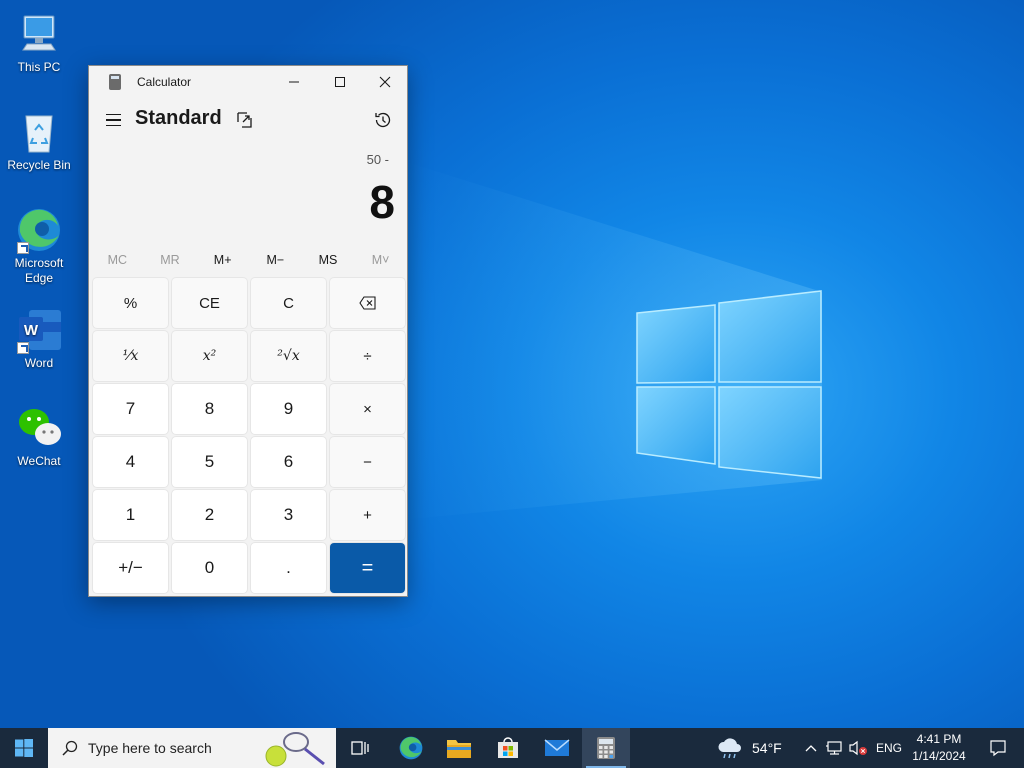 This screenshot has height=768, width=1024. I want to click on task-view-icon, so click(360, 748).